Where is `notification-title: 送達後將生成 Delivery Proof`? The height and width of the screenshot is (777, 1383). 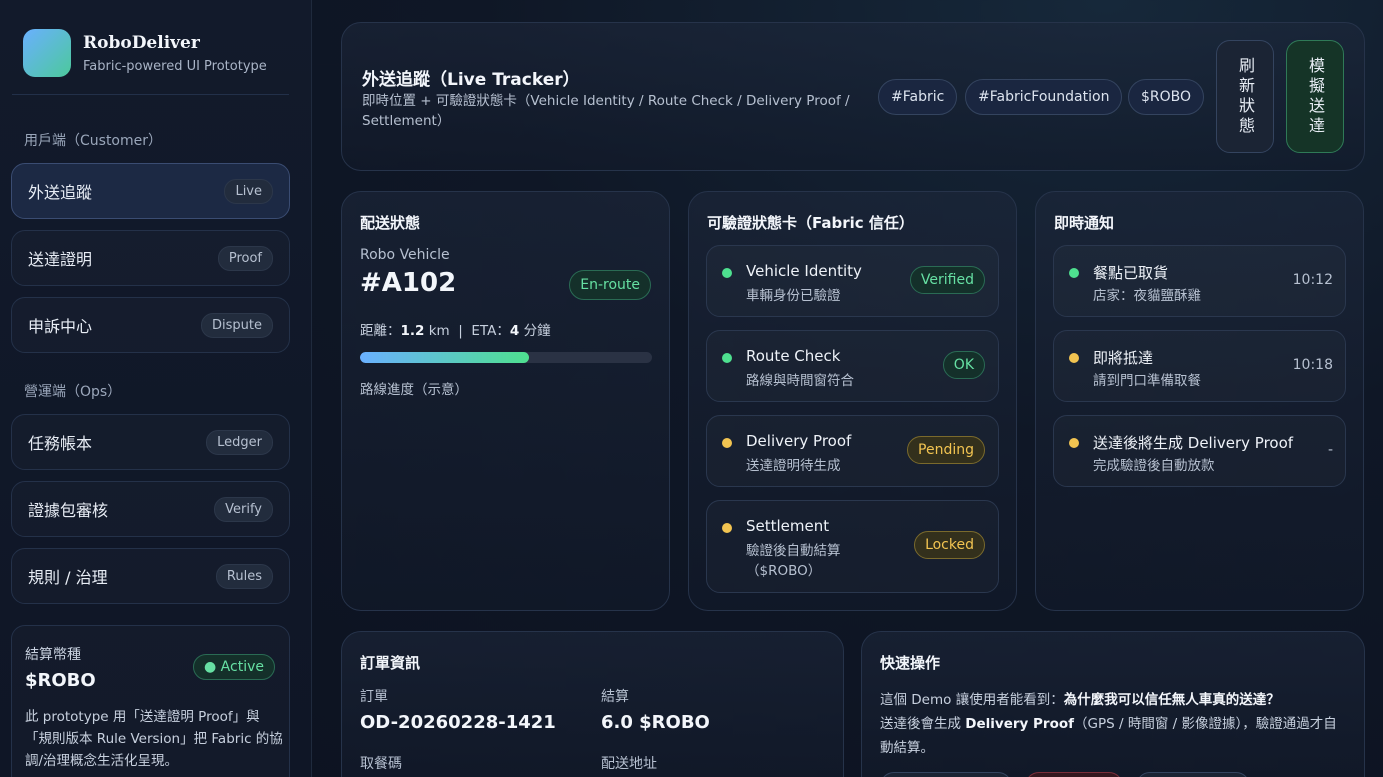 notification-title: 送達後將生成 Delivery Proof is located at coordinates (1193, 443).